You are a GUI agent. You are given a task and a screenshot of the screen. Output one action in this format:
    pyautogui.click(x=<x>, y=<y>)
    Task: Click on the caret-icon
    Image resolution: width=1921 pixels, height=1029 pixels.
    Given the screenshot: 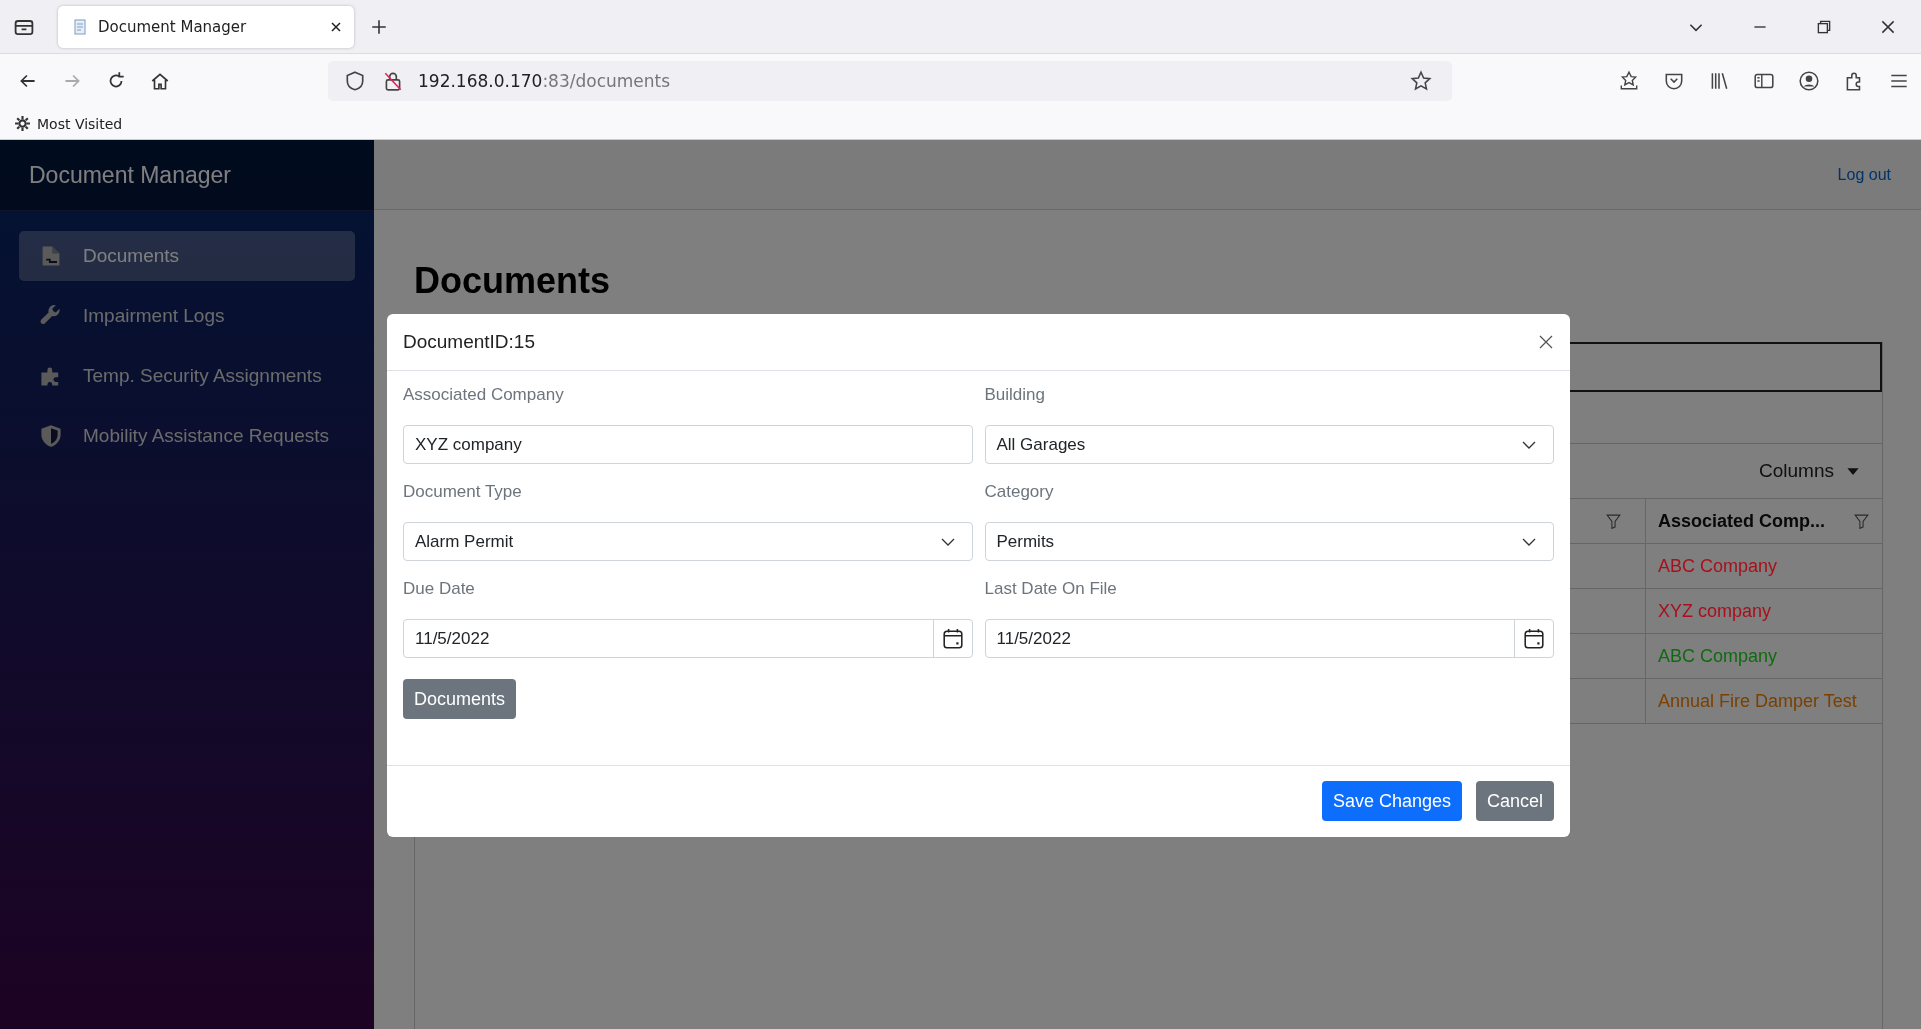 What is the action you would take?
    pyautogui.click(x=1853, y=471)
    